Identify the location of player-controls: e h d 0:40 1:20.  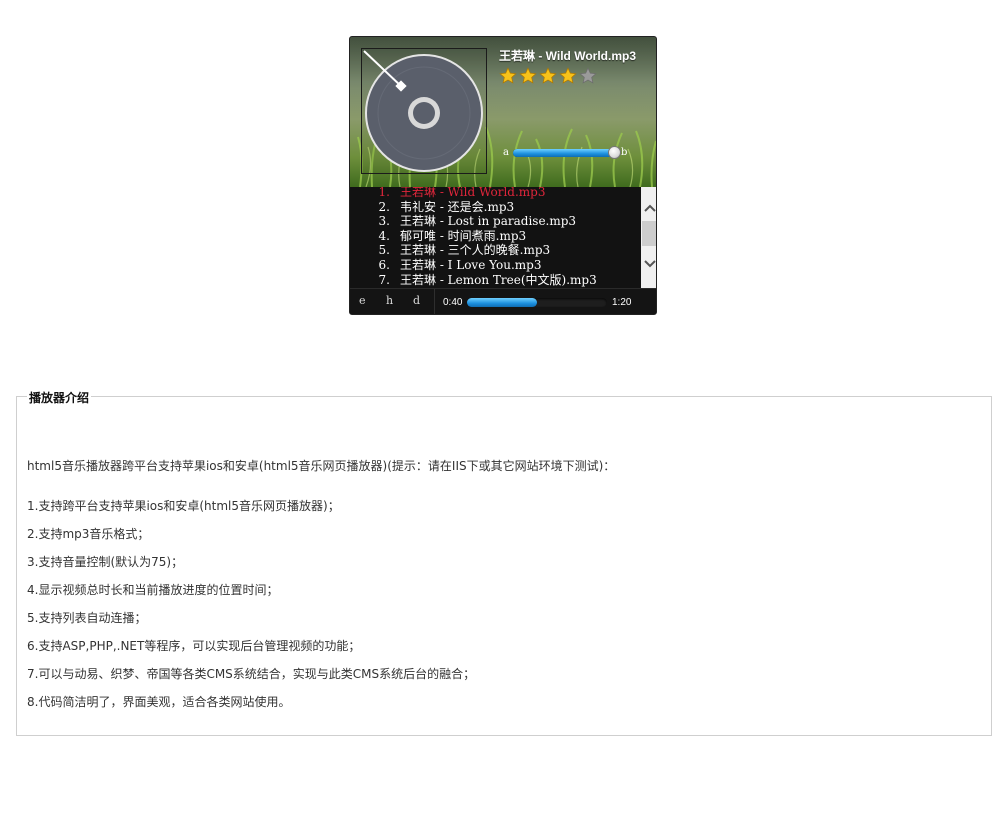
(503, 301).